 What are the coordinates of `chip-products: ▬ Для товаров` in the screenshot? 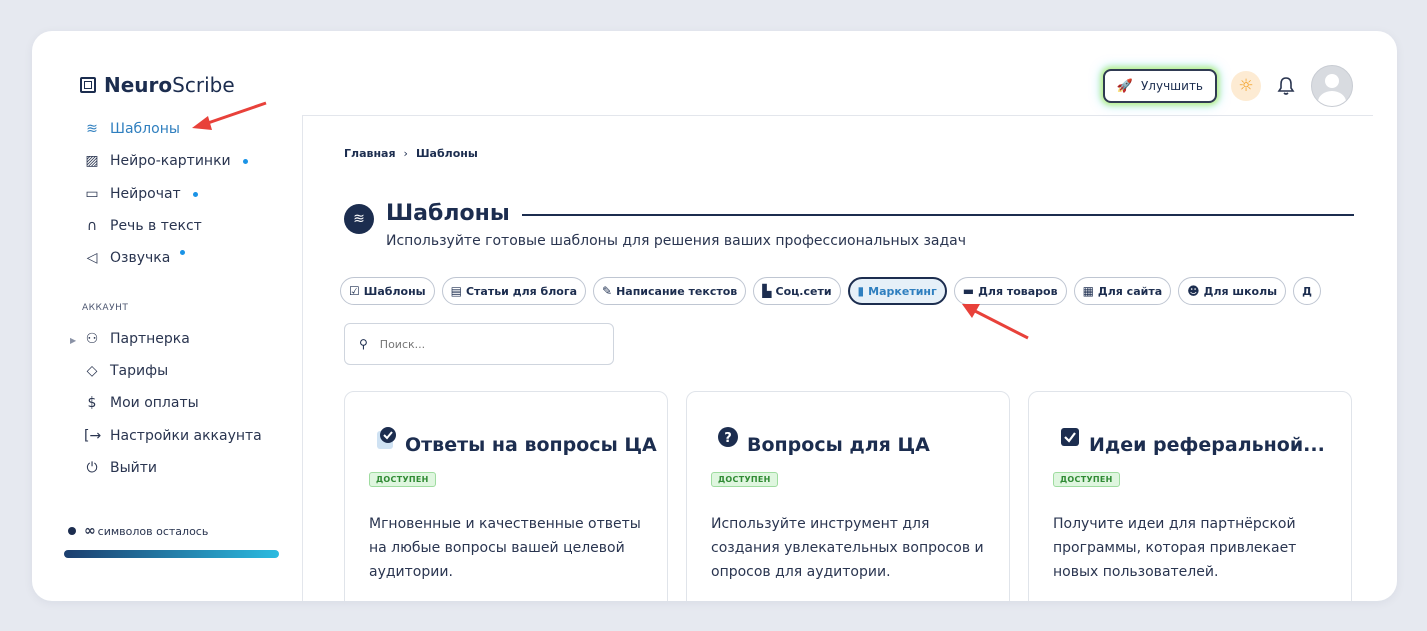 It's located at (1010, 291).